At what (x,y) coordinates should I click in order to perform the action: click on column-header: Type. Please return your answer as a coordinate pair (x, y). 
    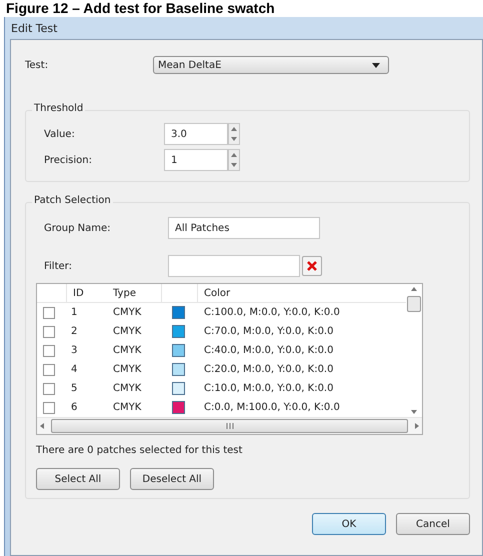
    Looking at the image, I should click on (134, 293).